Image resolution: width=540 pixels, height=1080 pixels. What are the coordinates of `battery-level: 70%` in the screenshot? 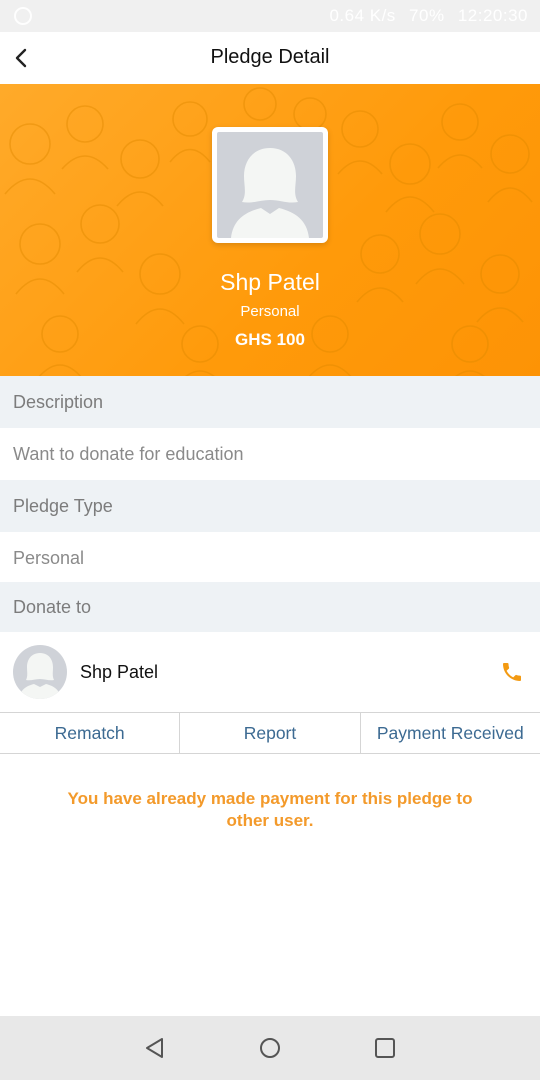 It's located at (427, 15).